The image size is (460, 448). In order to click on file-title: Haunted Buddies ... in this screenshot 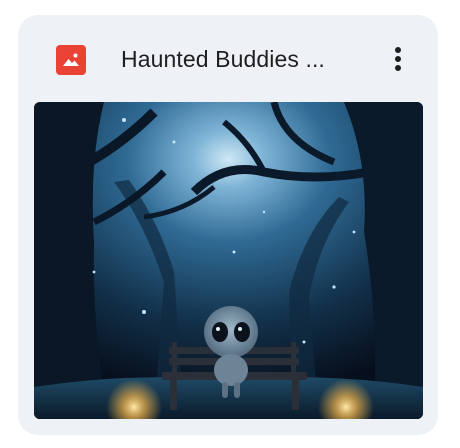, I will do `click(241, 59)`.